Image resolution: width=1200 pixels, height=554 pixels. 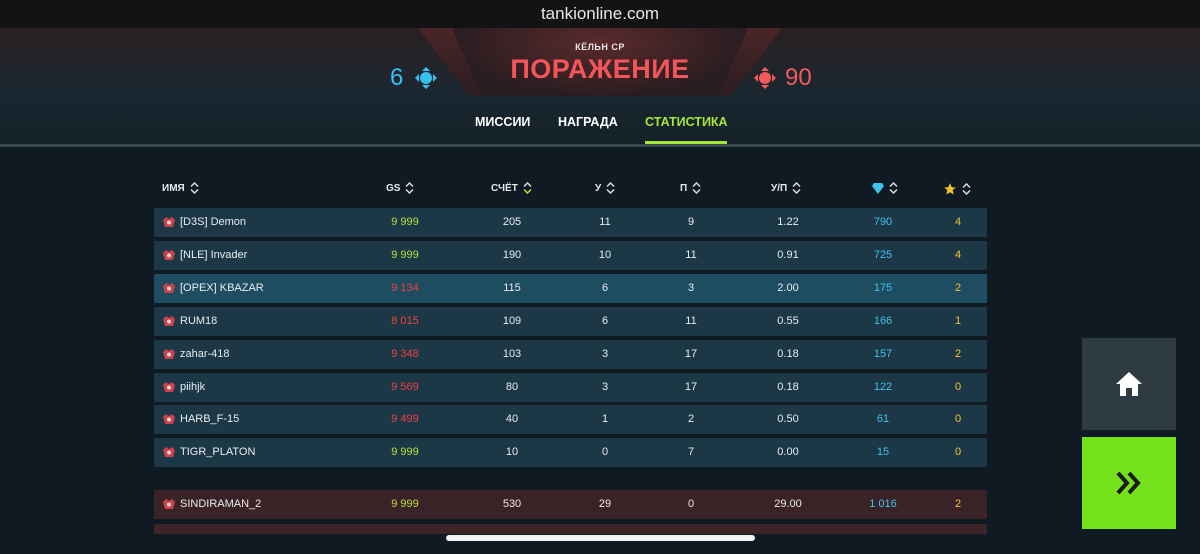 I want to click on column-header-deaths: П, so click(x=690, y=188).